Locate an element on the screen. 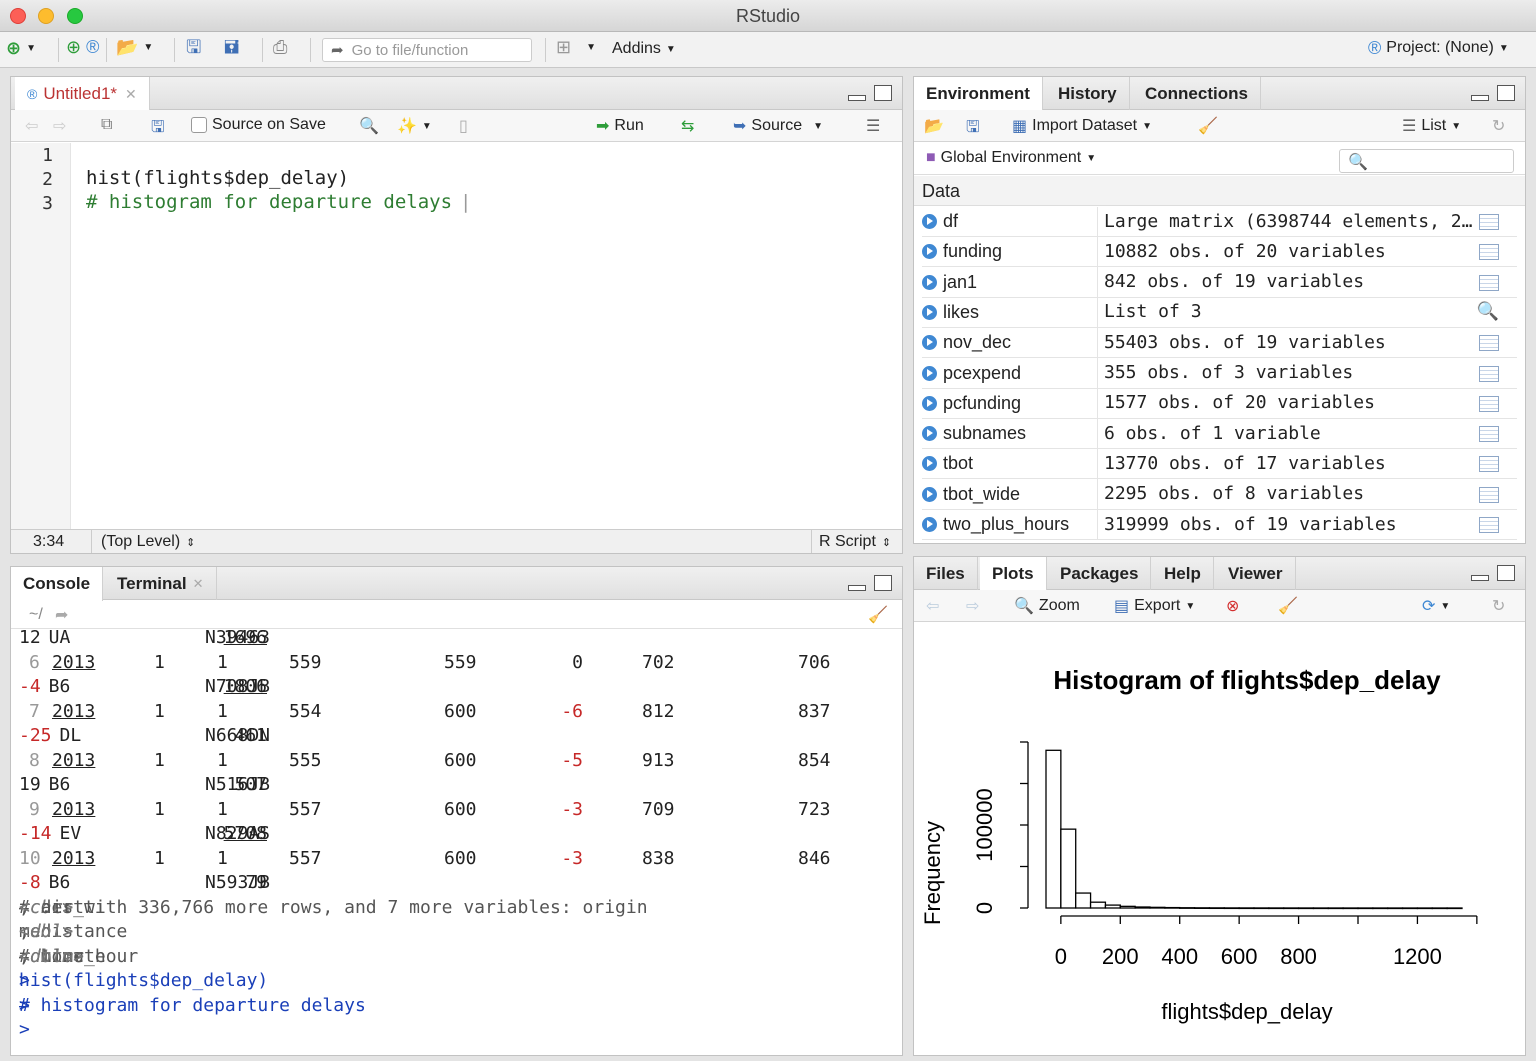 Image resolution: width=1536 pixels, height=1061 pixels. back-button: ⇦ is located at coordinates (31, 126).